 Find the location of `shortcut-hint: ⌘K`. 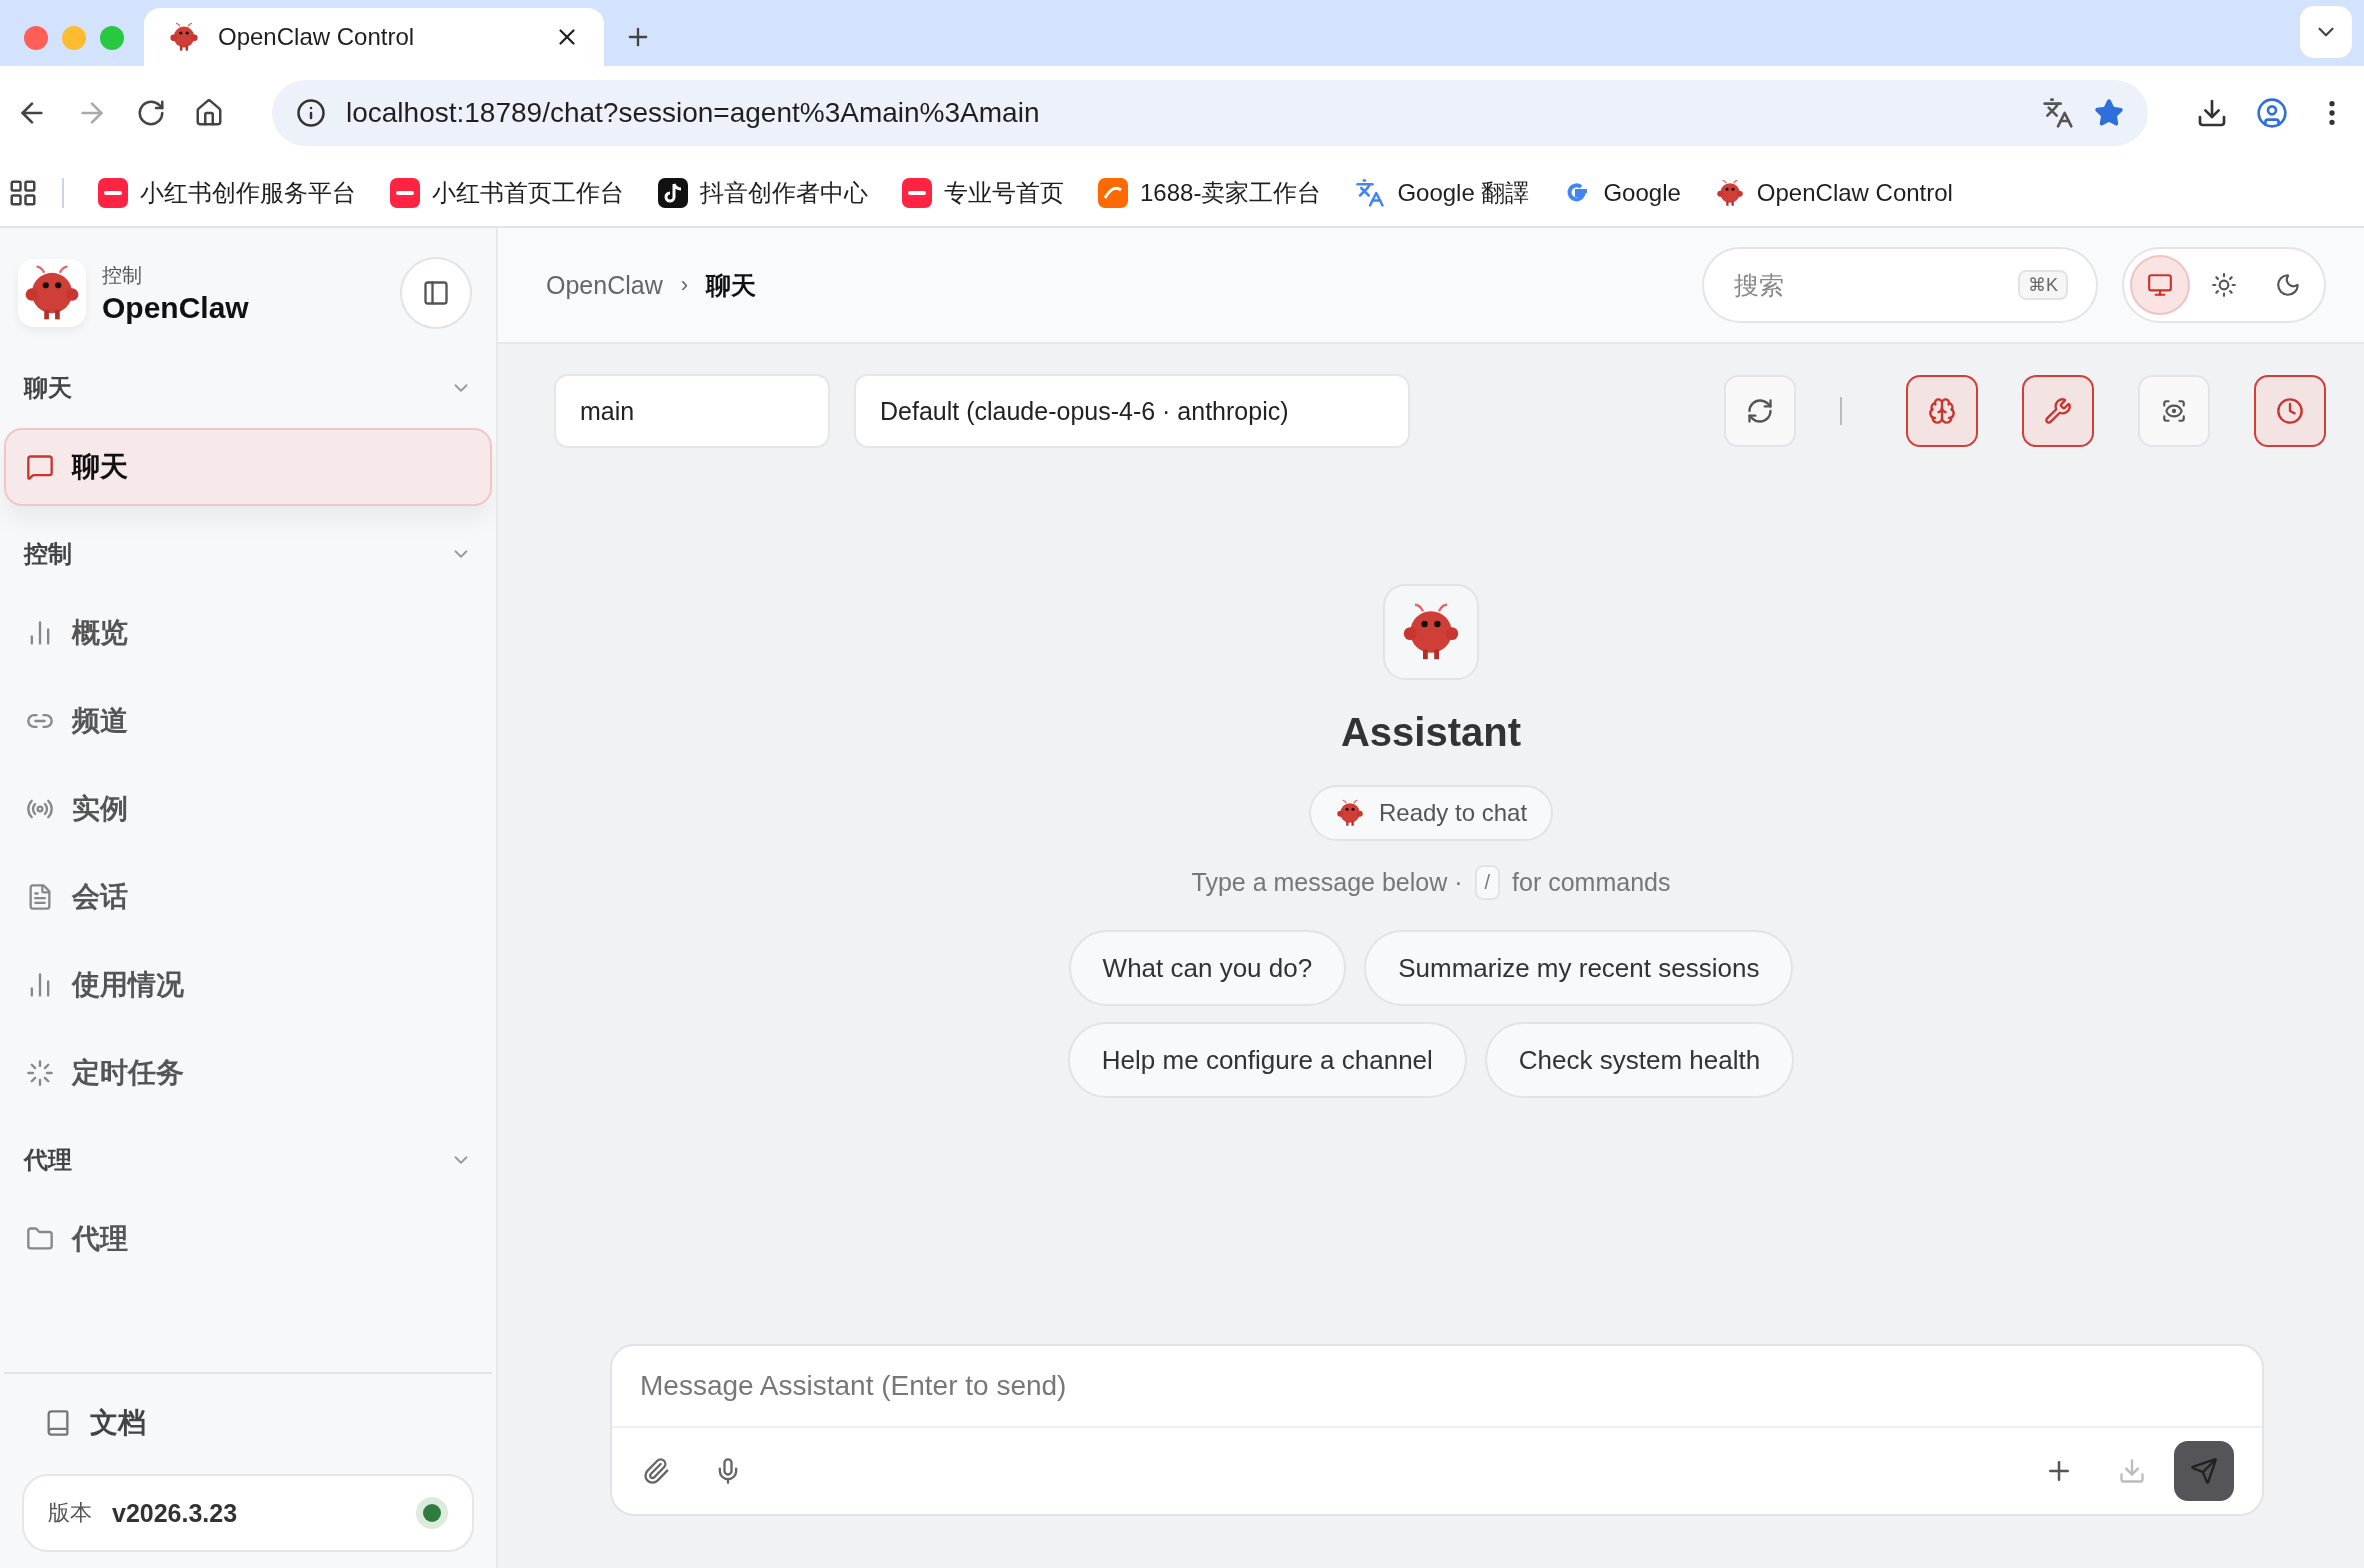

shortcut-hint: ⌘K is located at coordinates (2043, 285).